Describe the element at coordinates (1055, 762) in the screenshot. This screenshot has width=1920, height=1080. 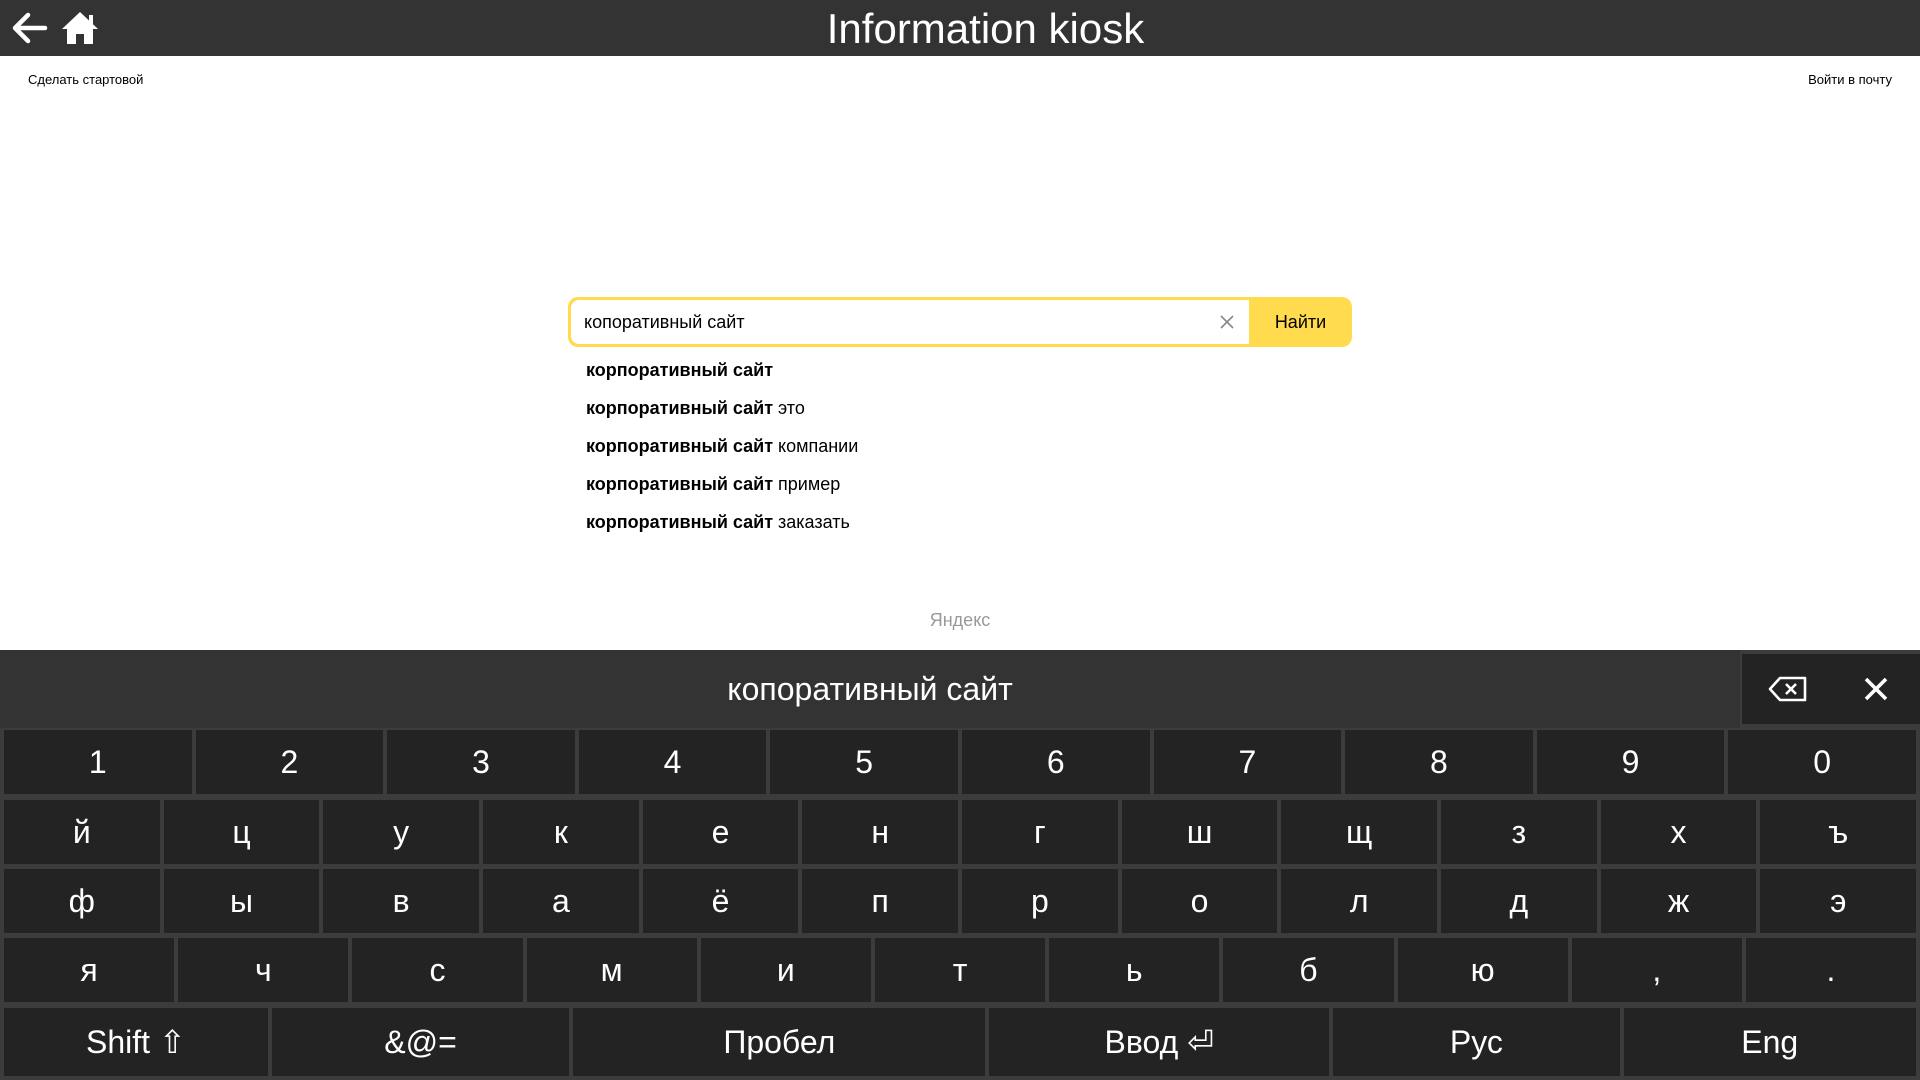
I see `key: 6` at that location.